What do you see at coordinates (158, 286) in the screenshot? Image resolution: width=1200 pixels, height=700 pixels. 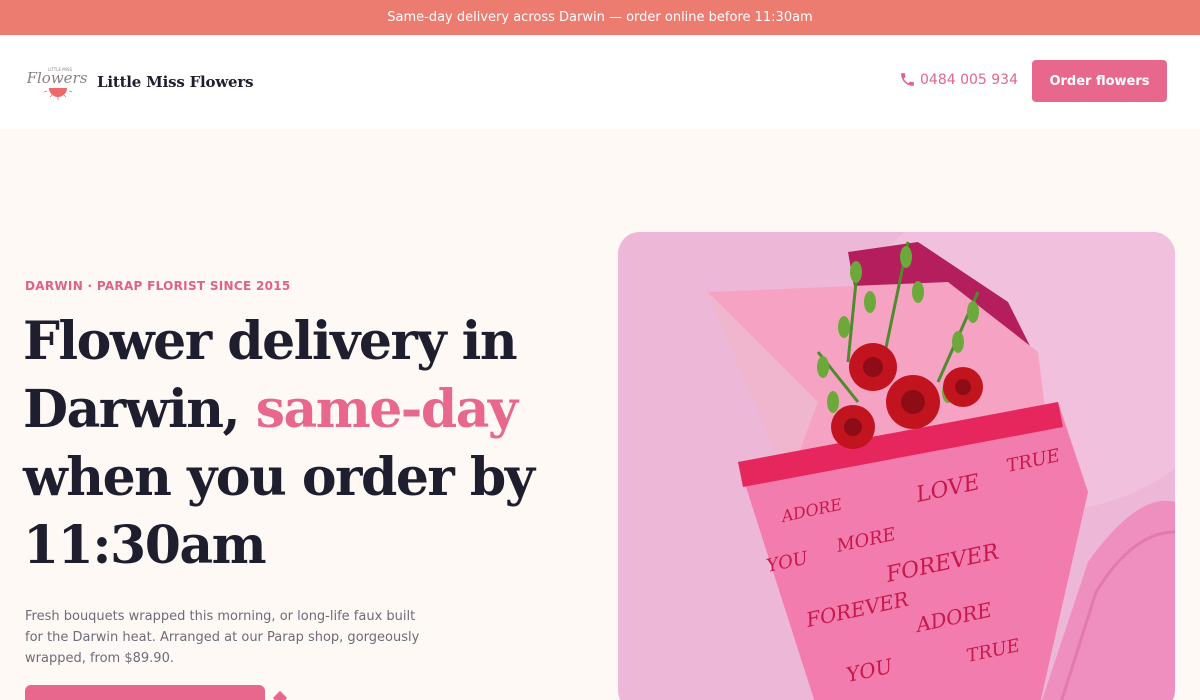 I see `hero-eyebrow: DARWIN · PARAP FLORIST SINCE 2015` at bounding box center [158, 286].